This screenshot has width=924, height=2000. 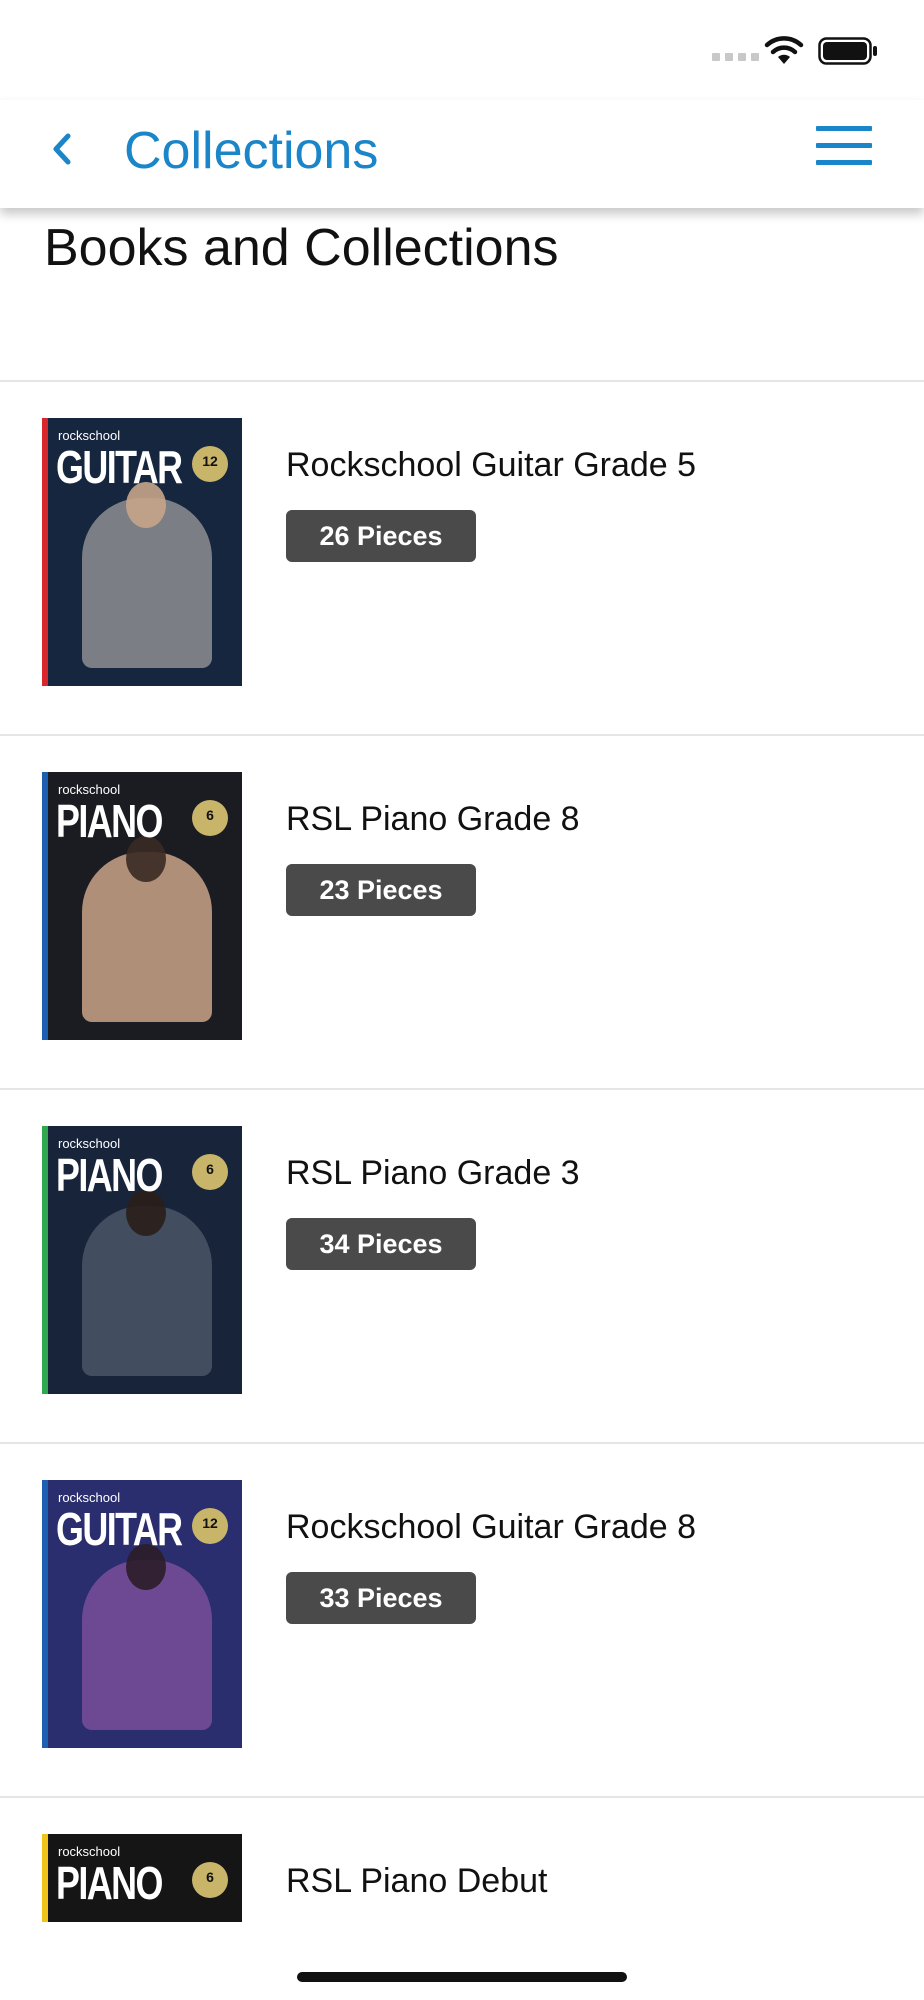 I want to click on collection-item-piano-debut: rockschool PIANO 6 RSL Piano Debut, so click(x=462, y=1899).